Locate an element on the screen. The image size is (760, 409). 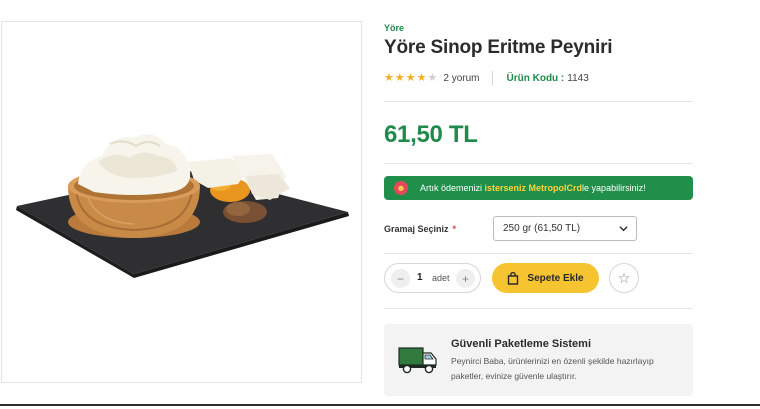
gramaj-selected-value: 250 gr (61,50 TL) is located at coordinates (542, 228).